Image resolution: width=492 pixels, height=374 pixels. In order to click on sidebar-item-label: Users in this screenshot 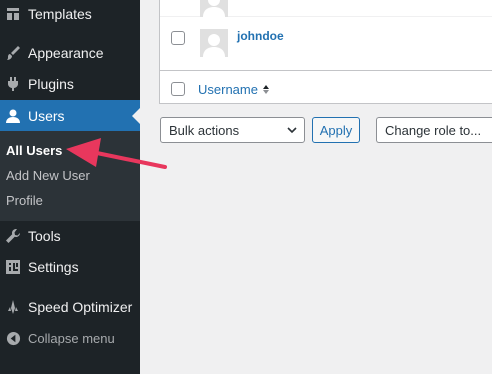, I will do `click(46, 115)`.